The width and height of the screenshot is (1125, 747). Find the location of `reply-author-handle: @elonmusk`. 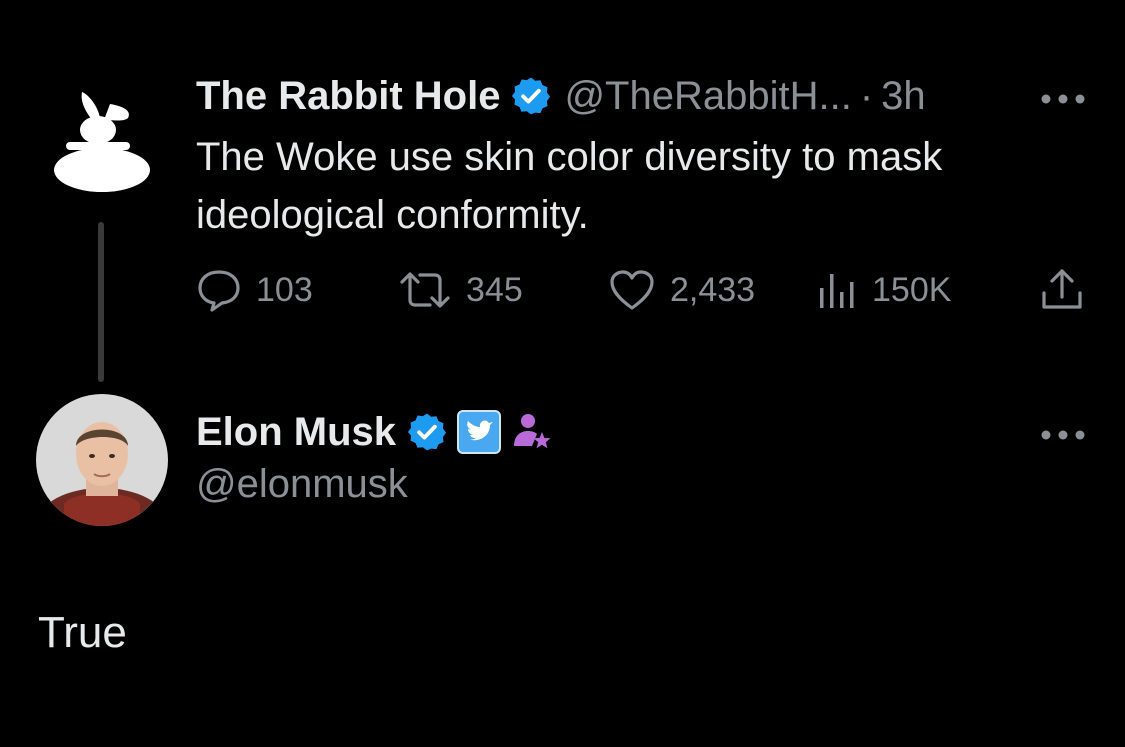

reply-author-handle: @elonmusk is located at coordinates (302, 484).